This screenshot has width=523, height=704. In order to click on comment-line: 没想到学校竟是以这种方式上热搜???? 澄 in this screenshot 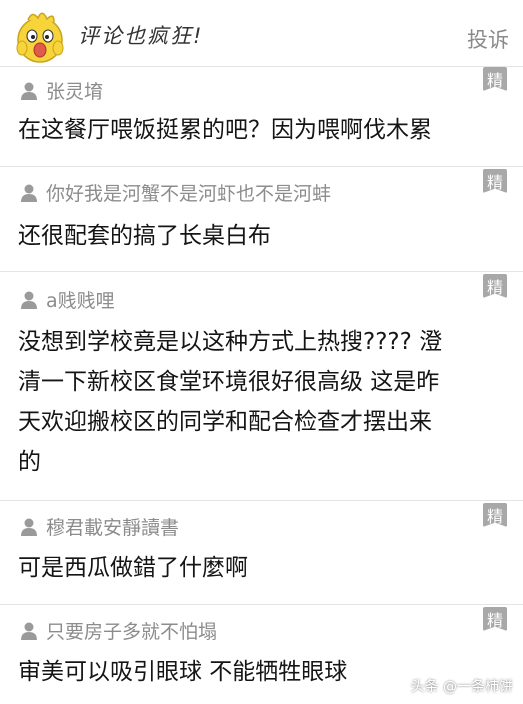, I will do `click(230, 342)`.